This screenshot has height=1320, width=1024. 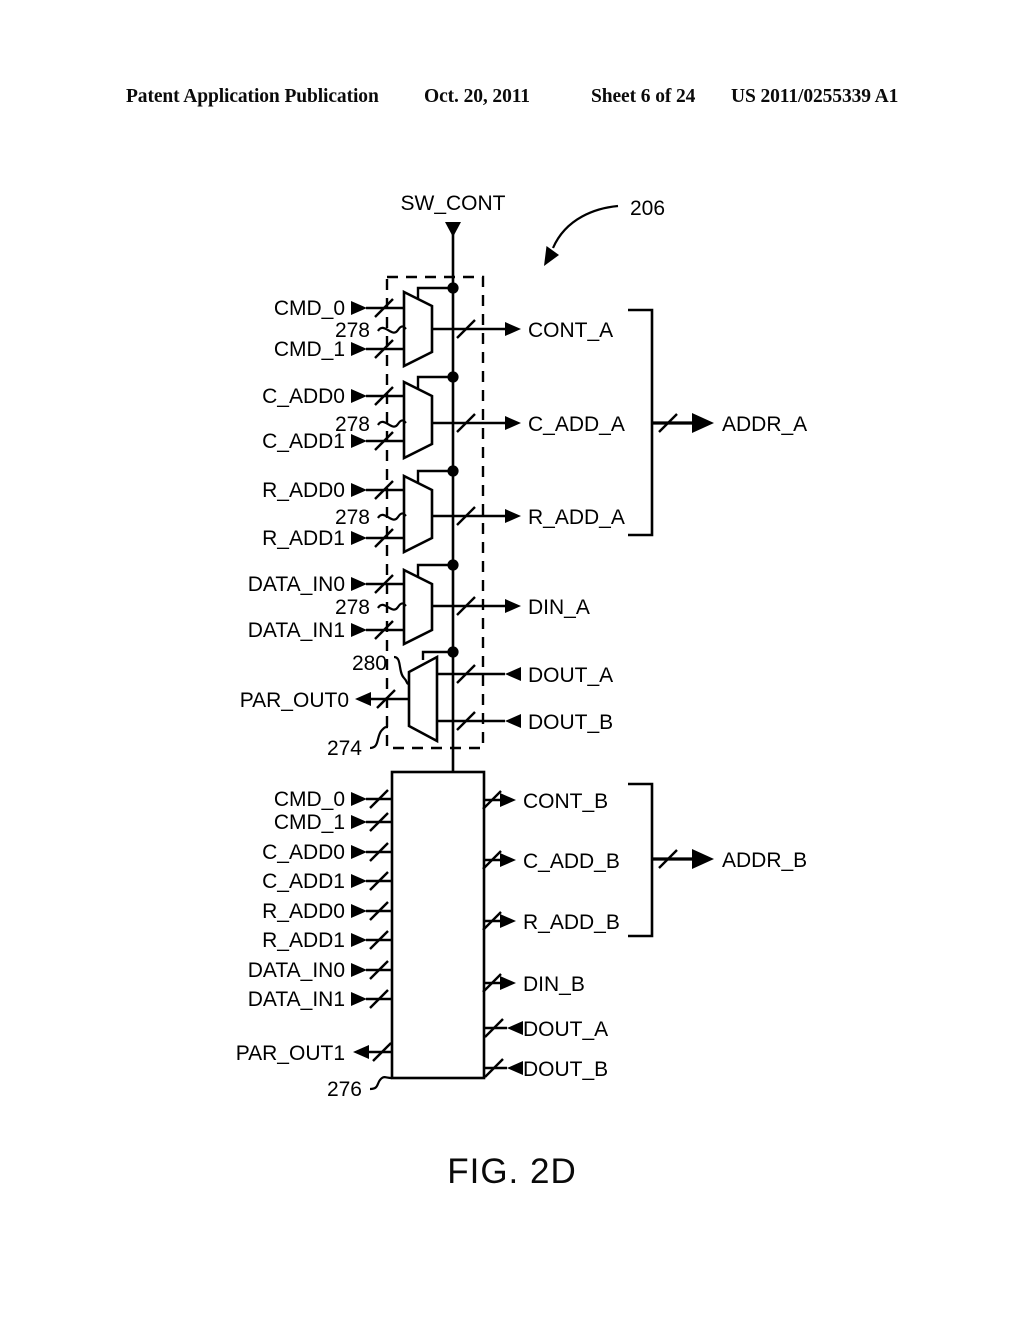 I want to click on output-label-b-par-out1: PAR_OUT1, so click(x=290, y=1053).